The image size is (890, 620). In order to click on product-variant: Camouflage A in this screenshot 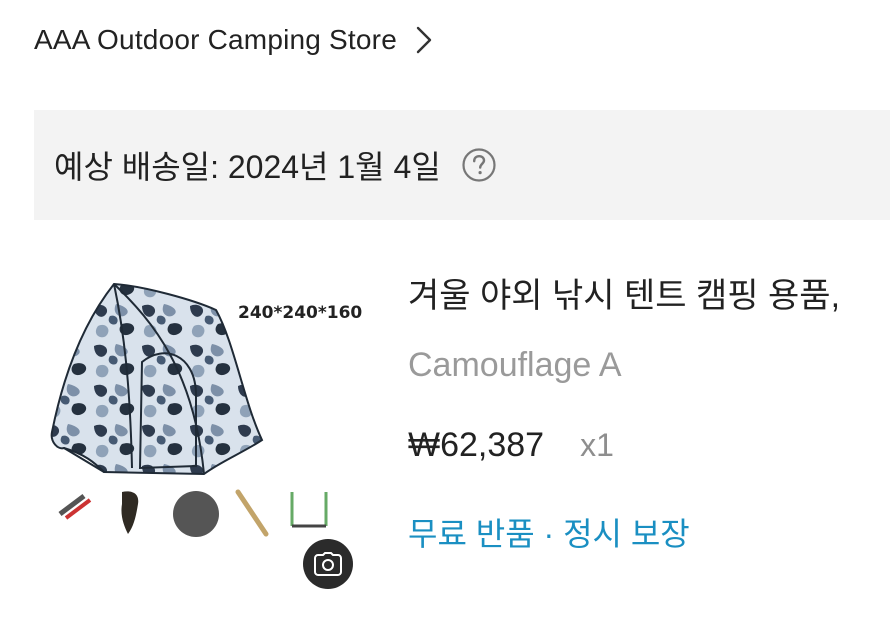, I will do `click(515, 365)`.